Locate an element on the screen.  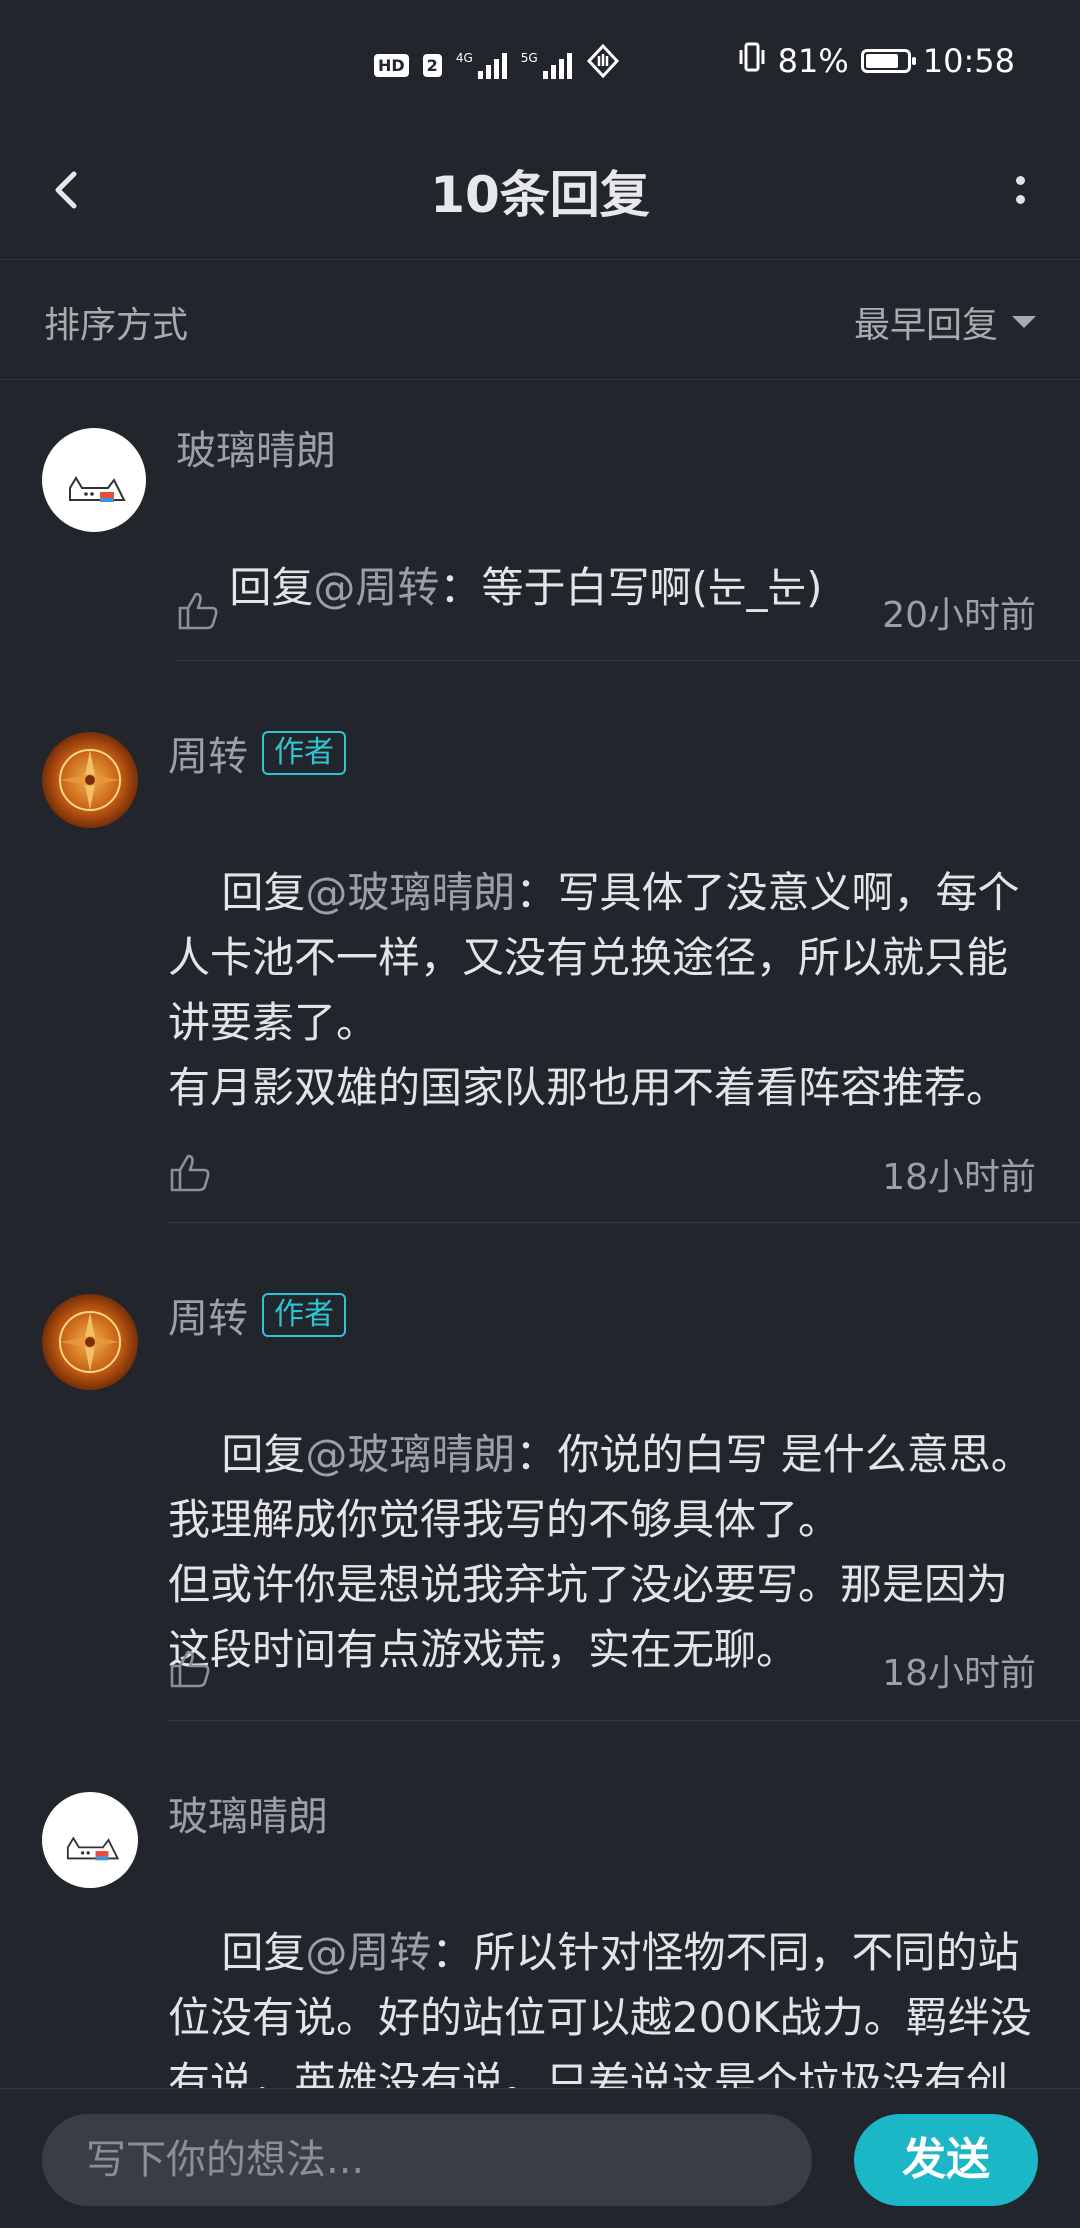
status-bar: HD 2 4G 5G 81% 10:58 is located at coordinates (540, 60).